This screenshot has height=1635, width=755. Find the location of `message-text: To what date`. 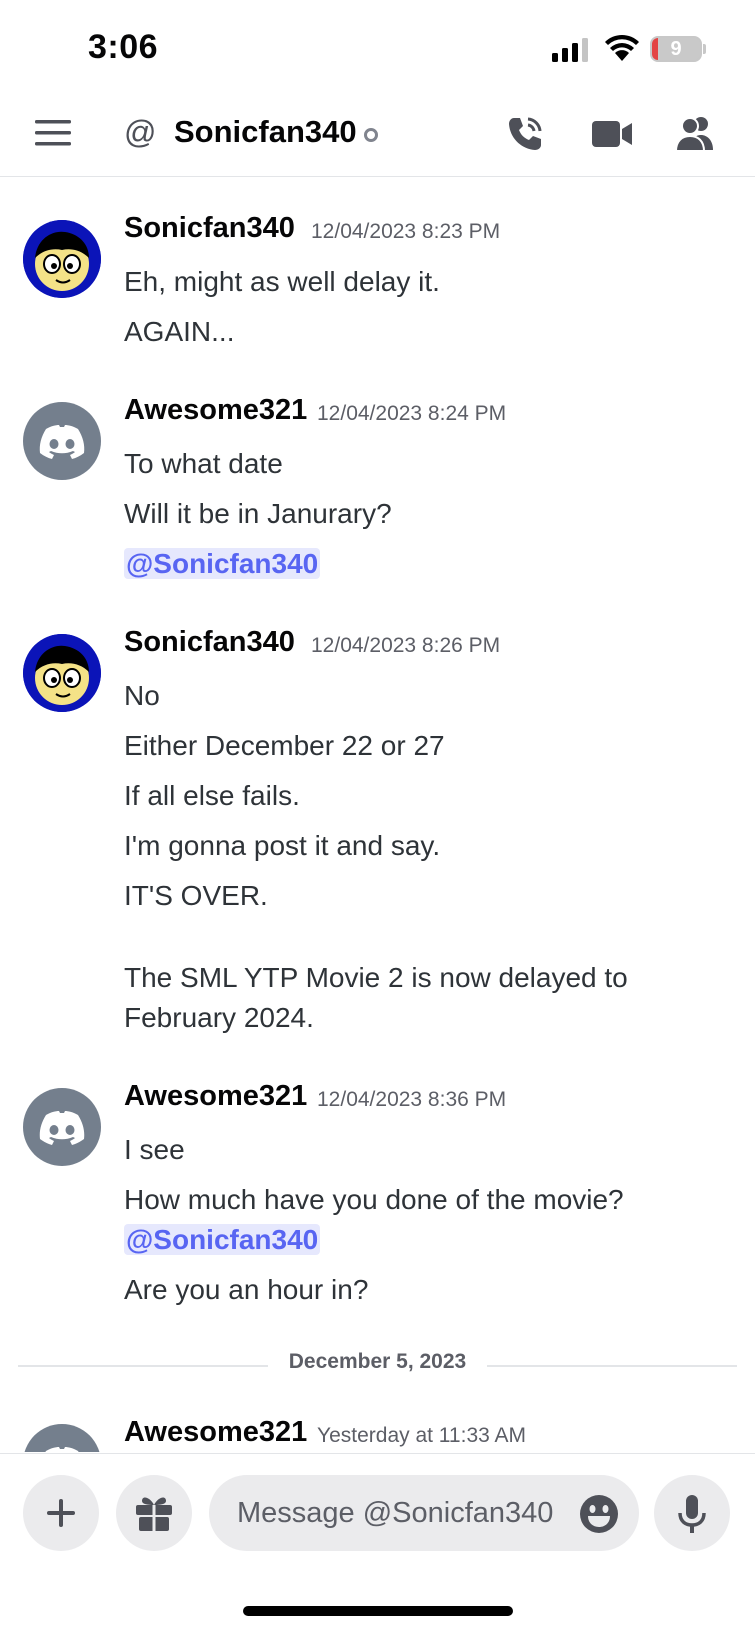

message-text: To what date is located at coordinates (203, 463).